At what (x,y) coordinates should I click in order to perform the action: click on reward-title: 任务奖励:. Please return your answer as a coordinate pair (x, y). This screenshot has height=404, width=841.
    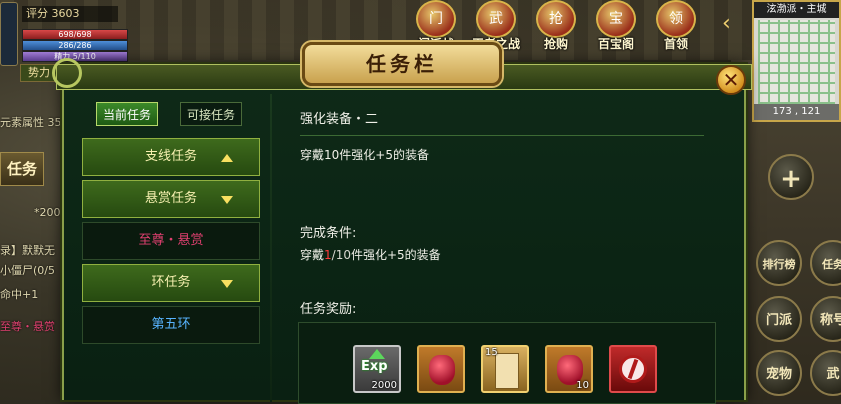
    Looking at the image, I should click on (328, 309).